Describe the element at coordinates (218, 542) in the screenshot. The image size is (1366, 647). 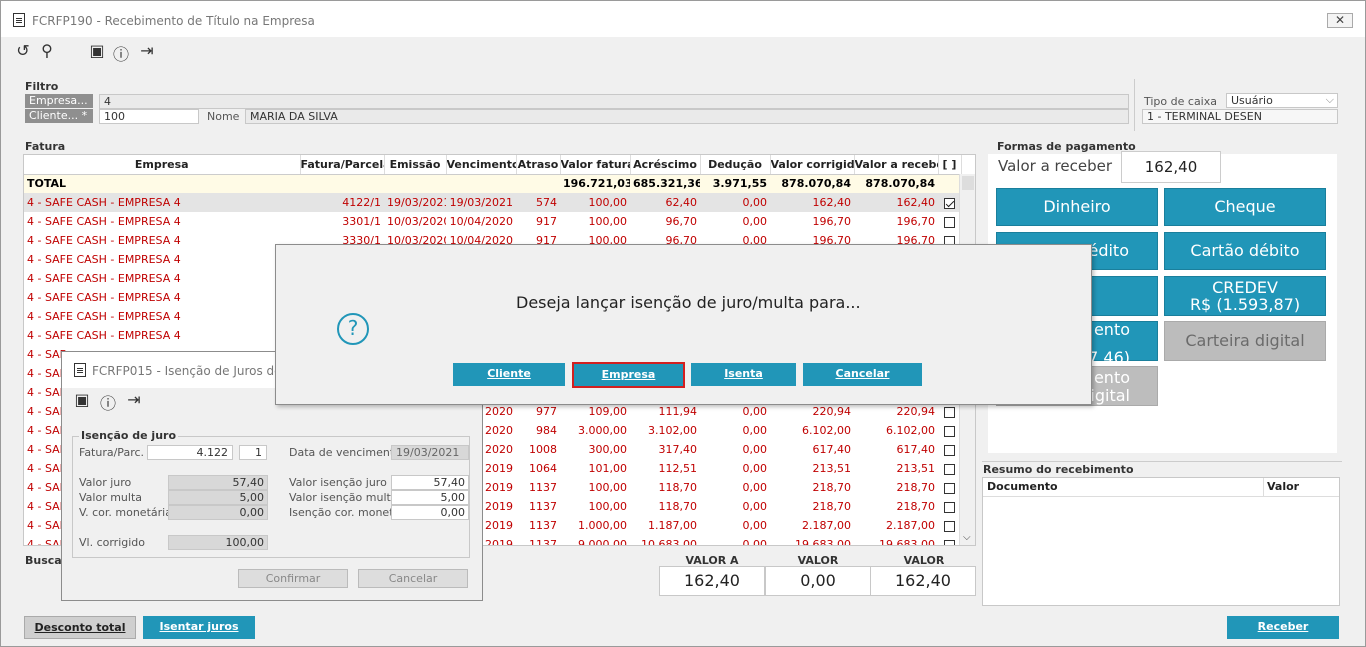
I see `vl-corrigido-field: 100,00` at that location.